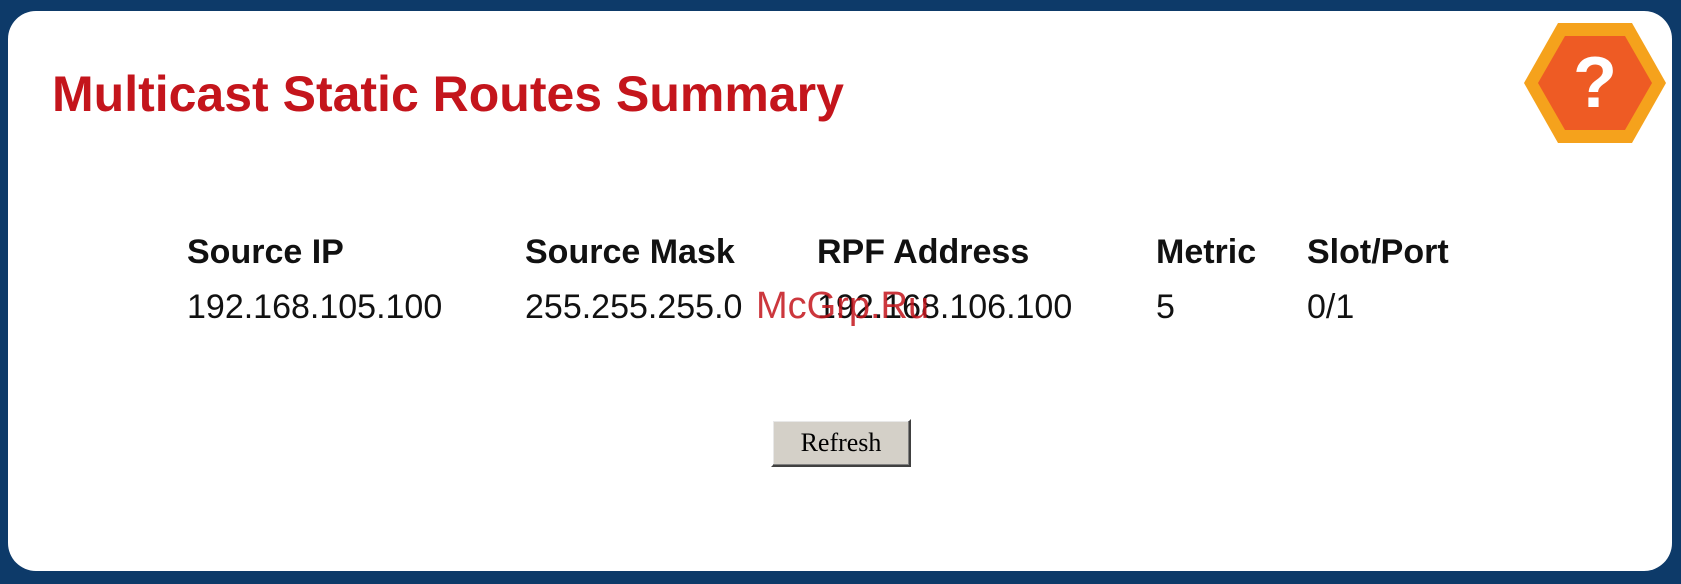 Image resolution: width=1681 pixels, height=584 pixels. What do you see at coordinates (1206, 252) in the screenshot?
I see `column-header-metric: Metric` at bounding box center [1206, 252].